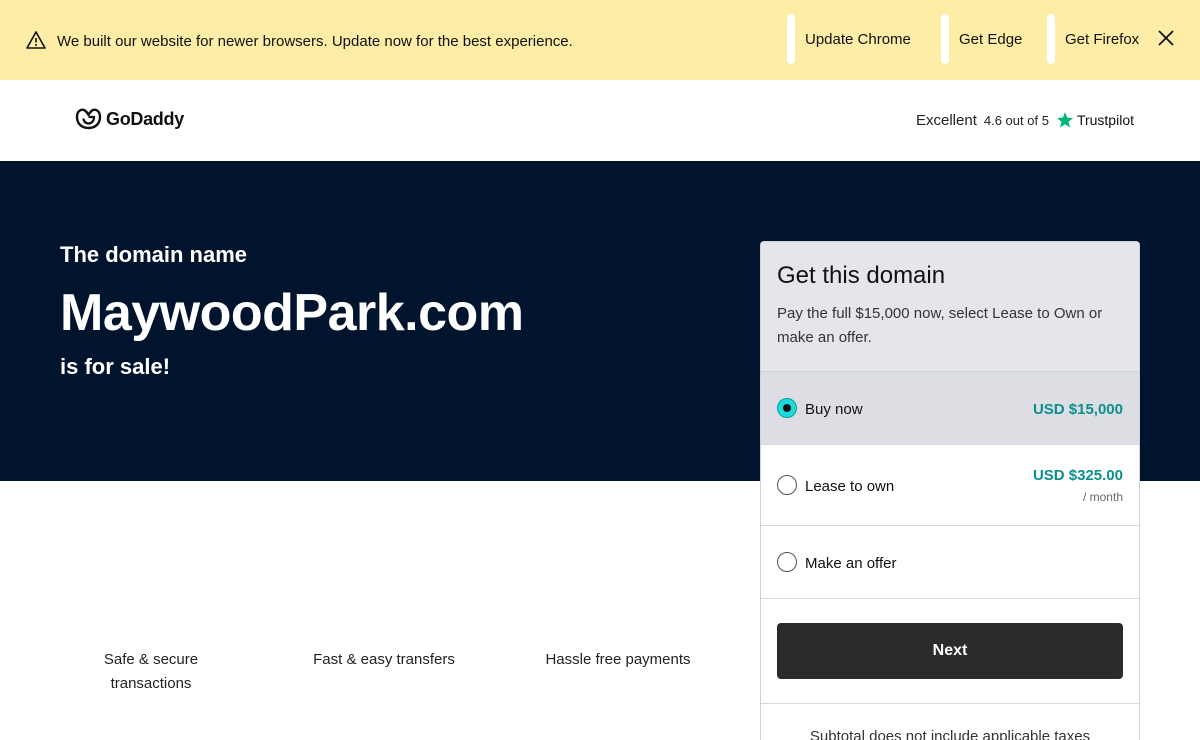 This screenshot has height=740, width=1200. Describe the element at coordinates (791, 39) in the screenshot. I see `chrome-icon` at that location.